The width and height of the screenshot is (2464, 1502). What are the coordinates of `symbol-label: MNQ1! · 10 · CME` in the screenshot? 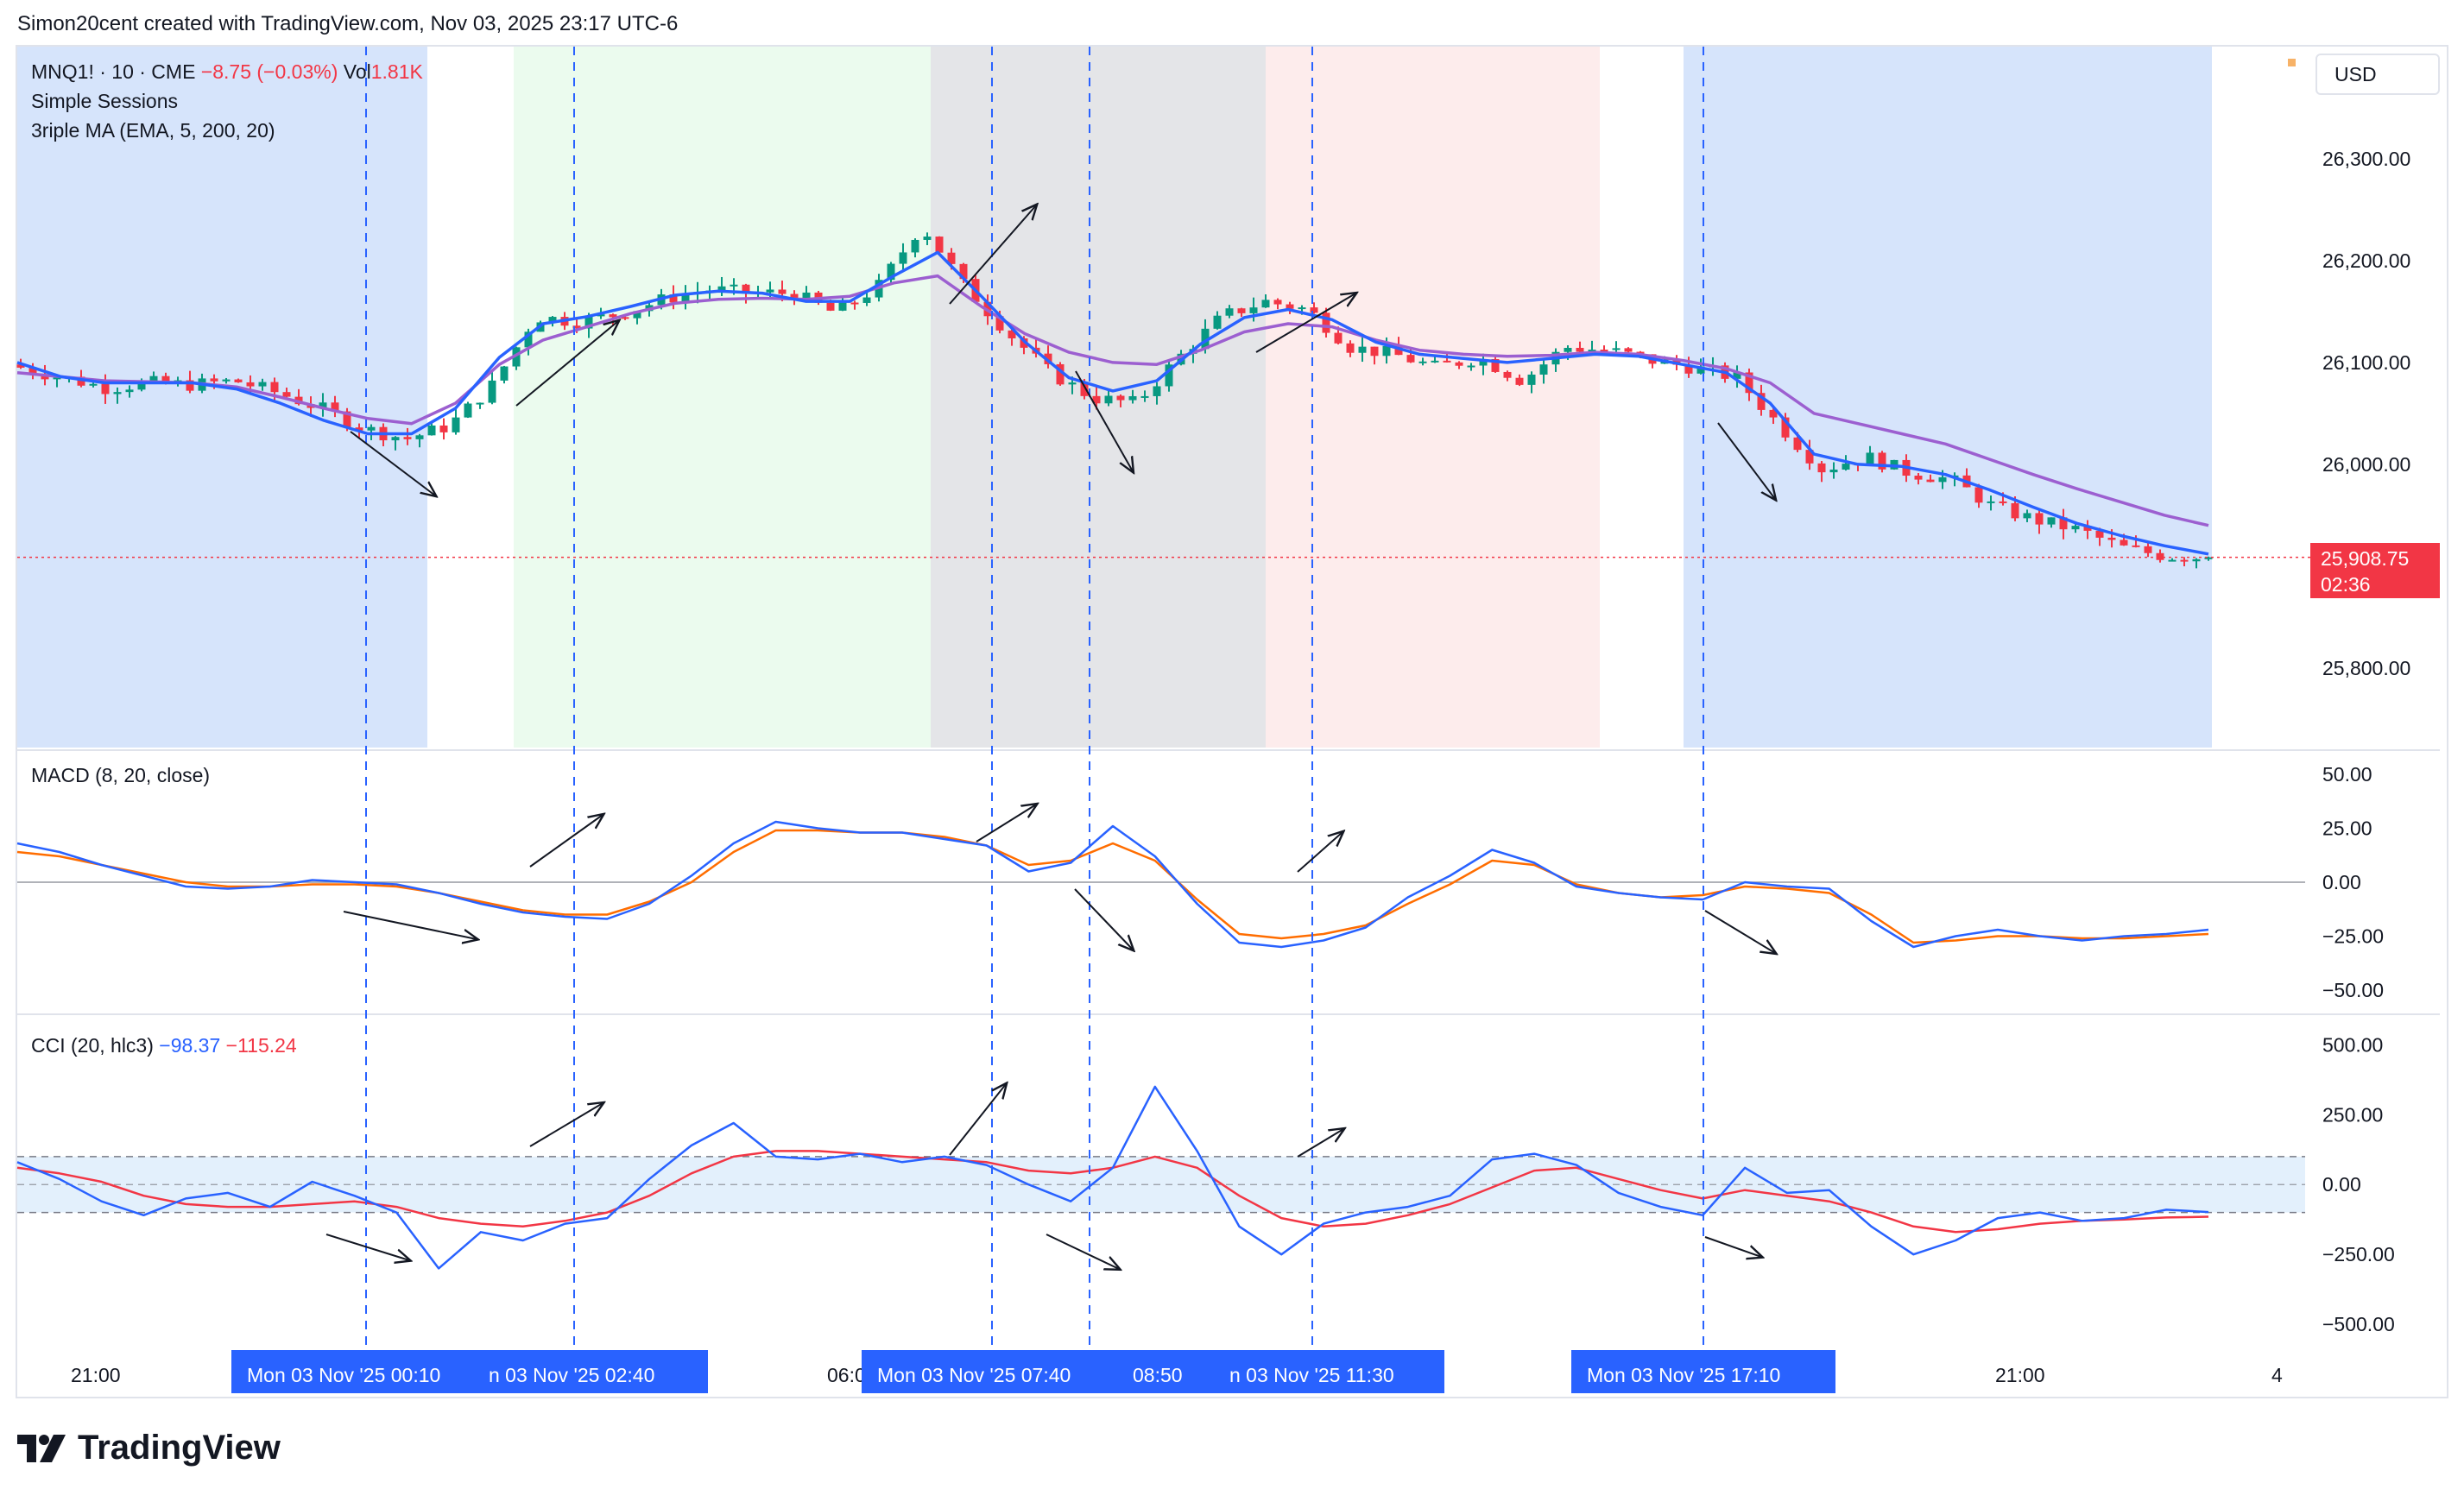 It's located at (113, 71).